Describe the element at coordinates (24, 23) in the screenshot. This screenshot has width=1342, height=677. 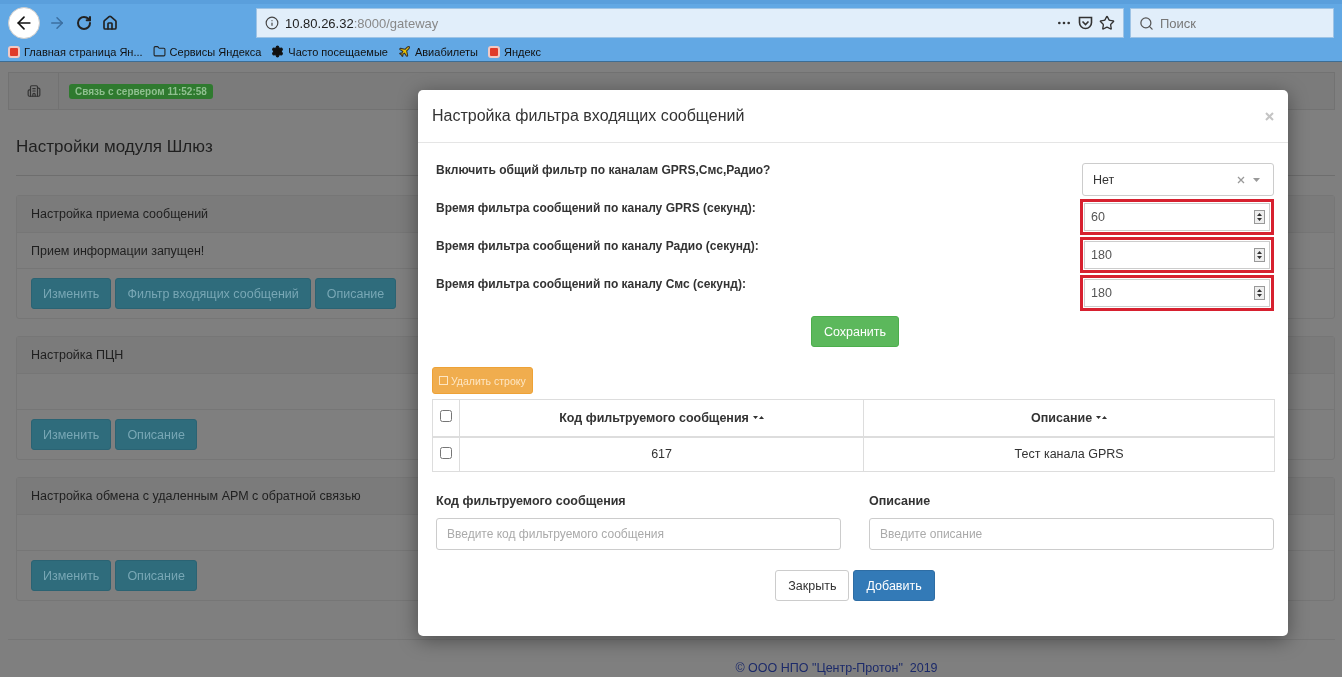
I see `back-button` at that location.